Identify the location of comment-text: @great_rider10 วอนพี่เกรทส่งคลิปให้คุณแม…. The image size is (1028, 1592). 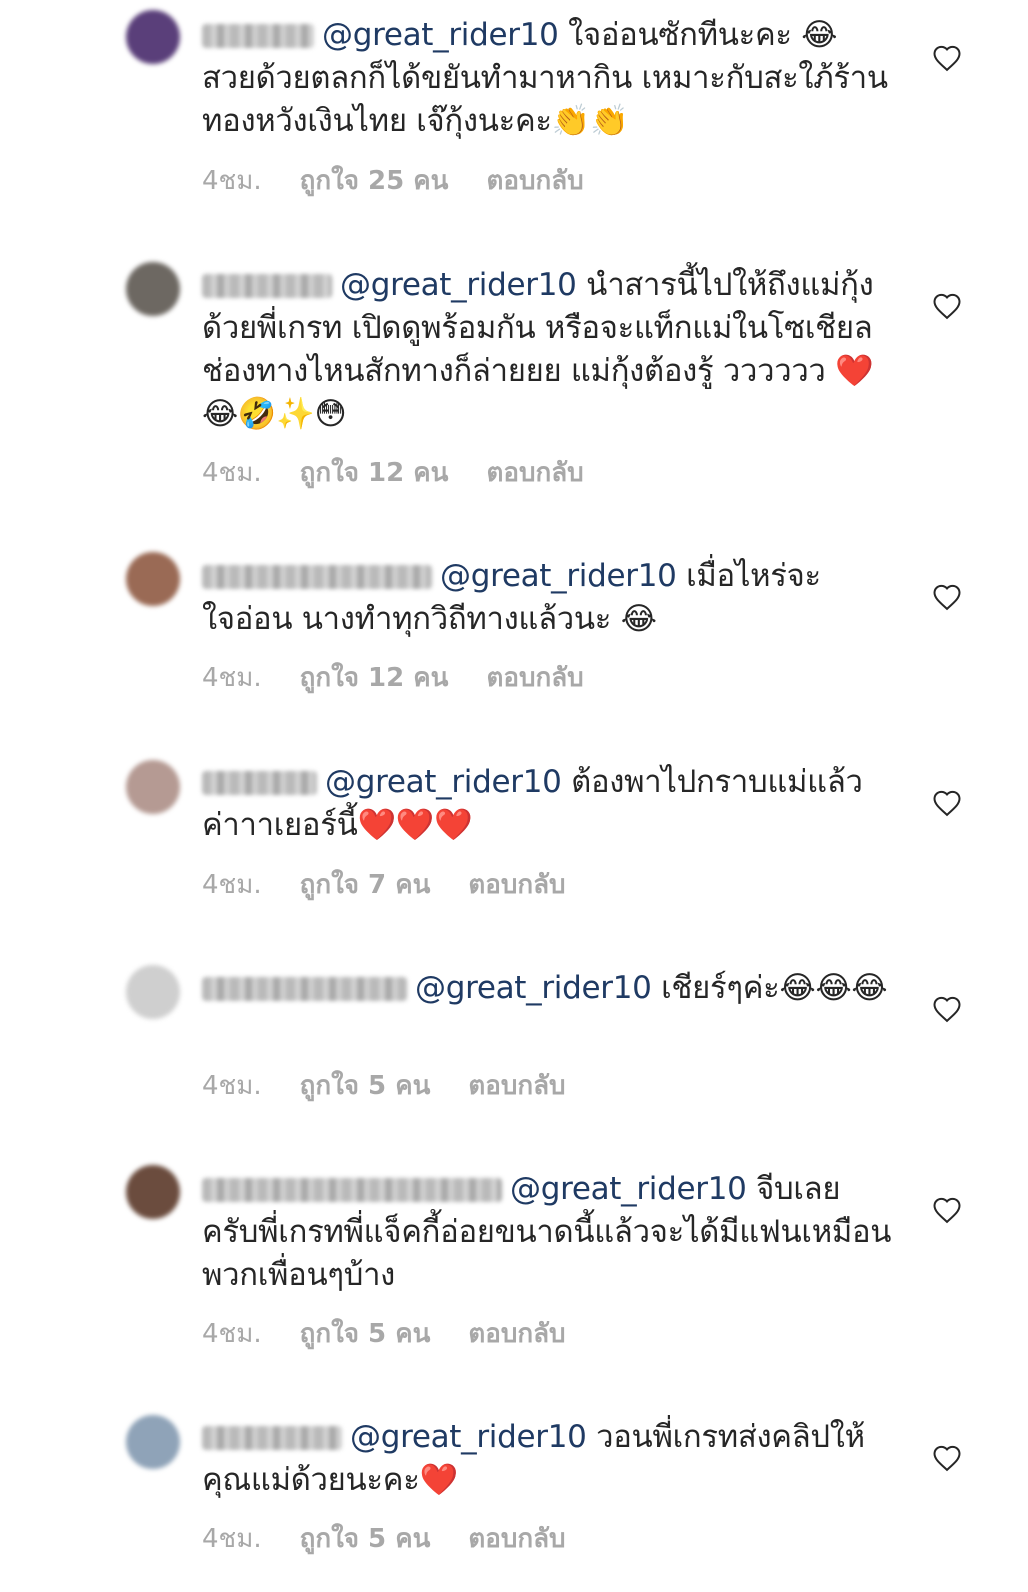
(547, 1459).